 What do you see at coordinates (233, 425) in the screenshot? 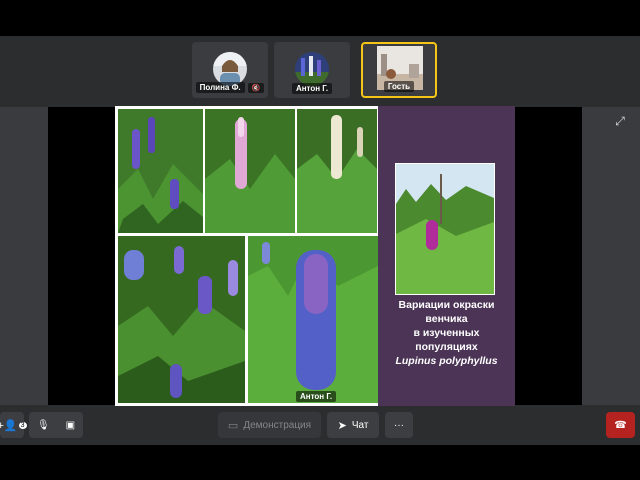
I see `screen-share-icon: ▭` at bounding box center [233, 425].